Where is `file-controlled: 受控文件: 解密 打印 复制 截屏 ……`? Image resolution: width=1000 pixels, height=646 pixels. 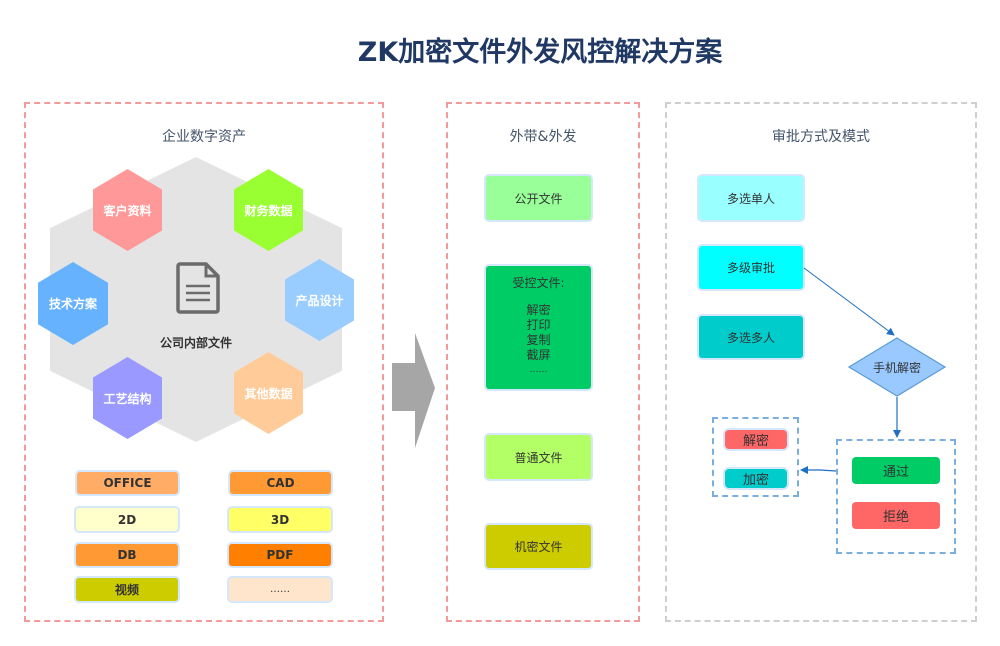
file-controlled: 受控文件: 解密 打印 复制 截屏 …… is located at coordinates (538, 327).